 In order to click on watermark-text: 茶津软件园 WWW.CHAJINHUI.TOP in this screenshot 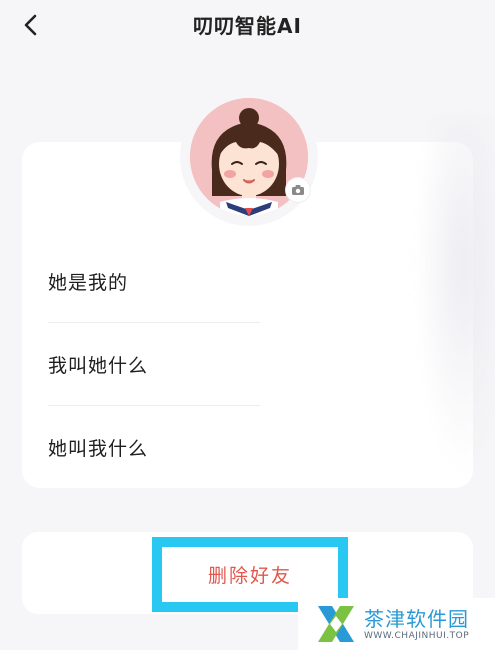, I will do `click(416, 624)`.